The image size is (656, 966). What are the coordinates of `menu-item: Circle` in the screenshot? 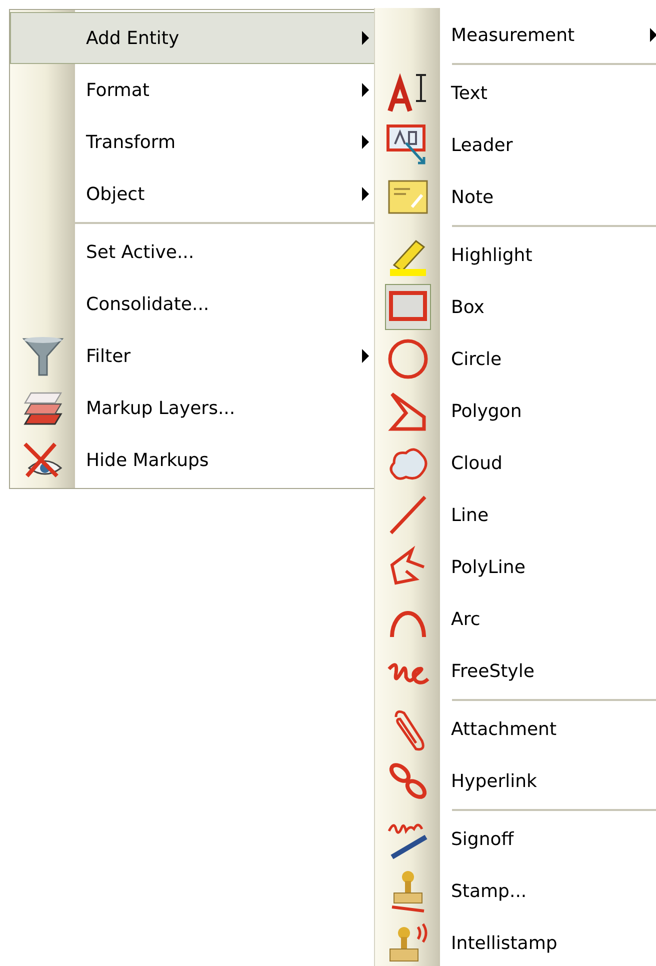 It's located at (515, 359).